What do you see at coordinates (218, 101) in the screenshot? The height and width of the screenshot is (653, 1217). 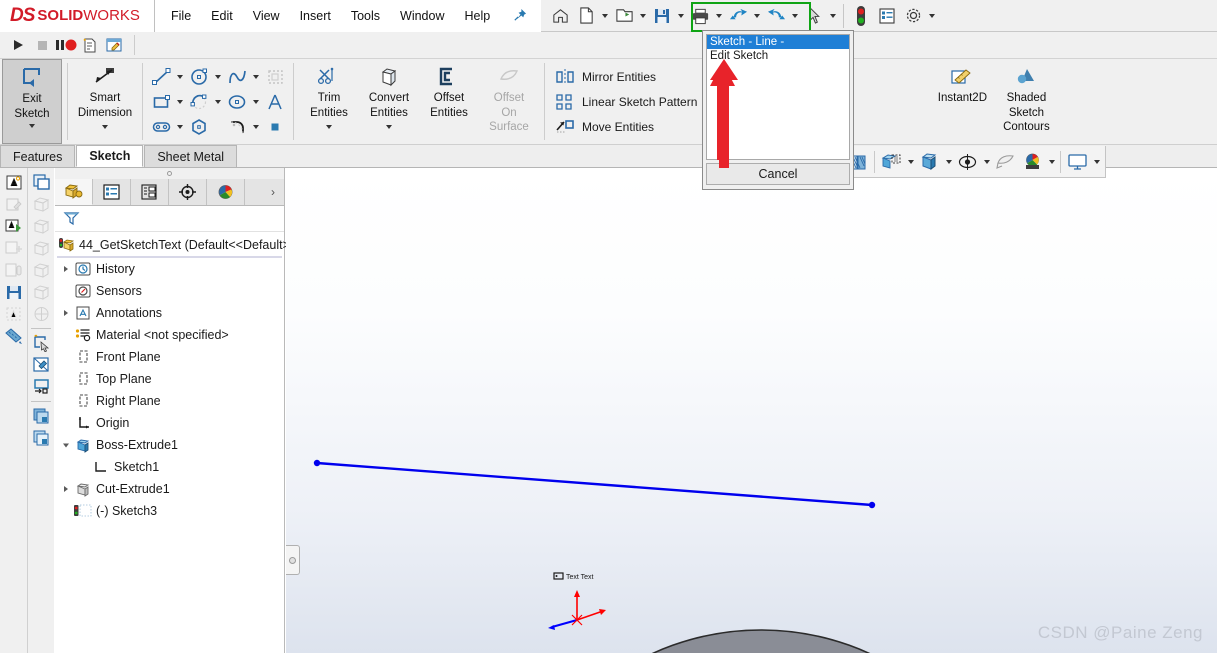 I see `arc-tool-dropdown-arrow` at bounding box center [218, 101].